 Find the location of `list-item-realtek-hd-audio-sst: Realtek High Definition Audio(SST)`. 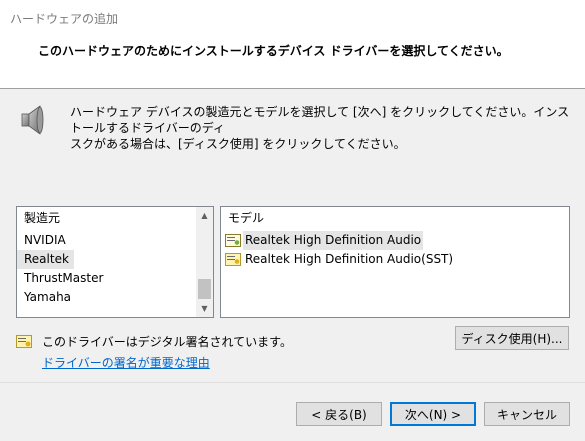

list-item-realtek-hd-audio-sst: Realtek High Definition Audio(SST) is located at coordinates (340, 259).